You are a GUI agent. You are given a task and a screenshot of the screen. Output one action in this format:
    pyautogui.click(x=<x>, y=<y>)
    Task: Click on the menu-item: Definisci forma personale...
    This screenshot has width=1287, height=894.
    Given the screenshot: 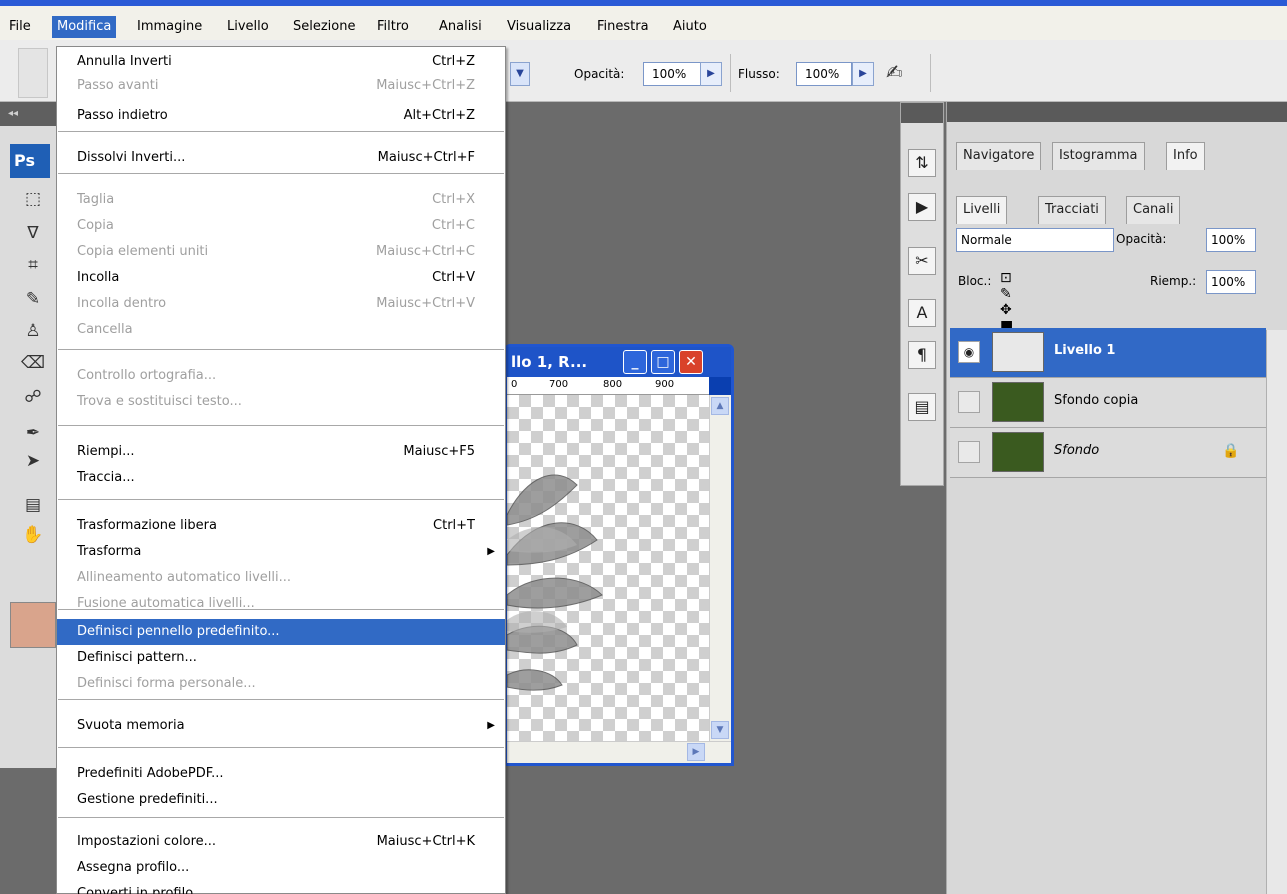 What is the action you would take?
    pyautogui.click(x=281, y=684)
    